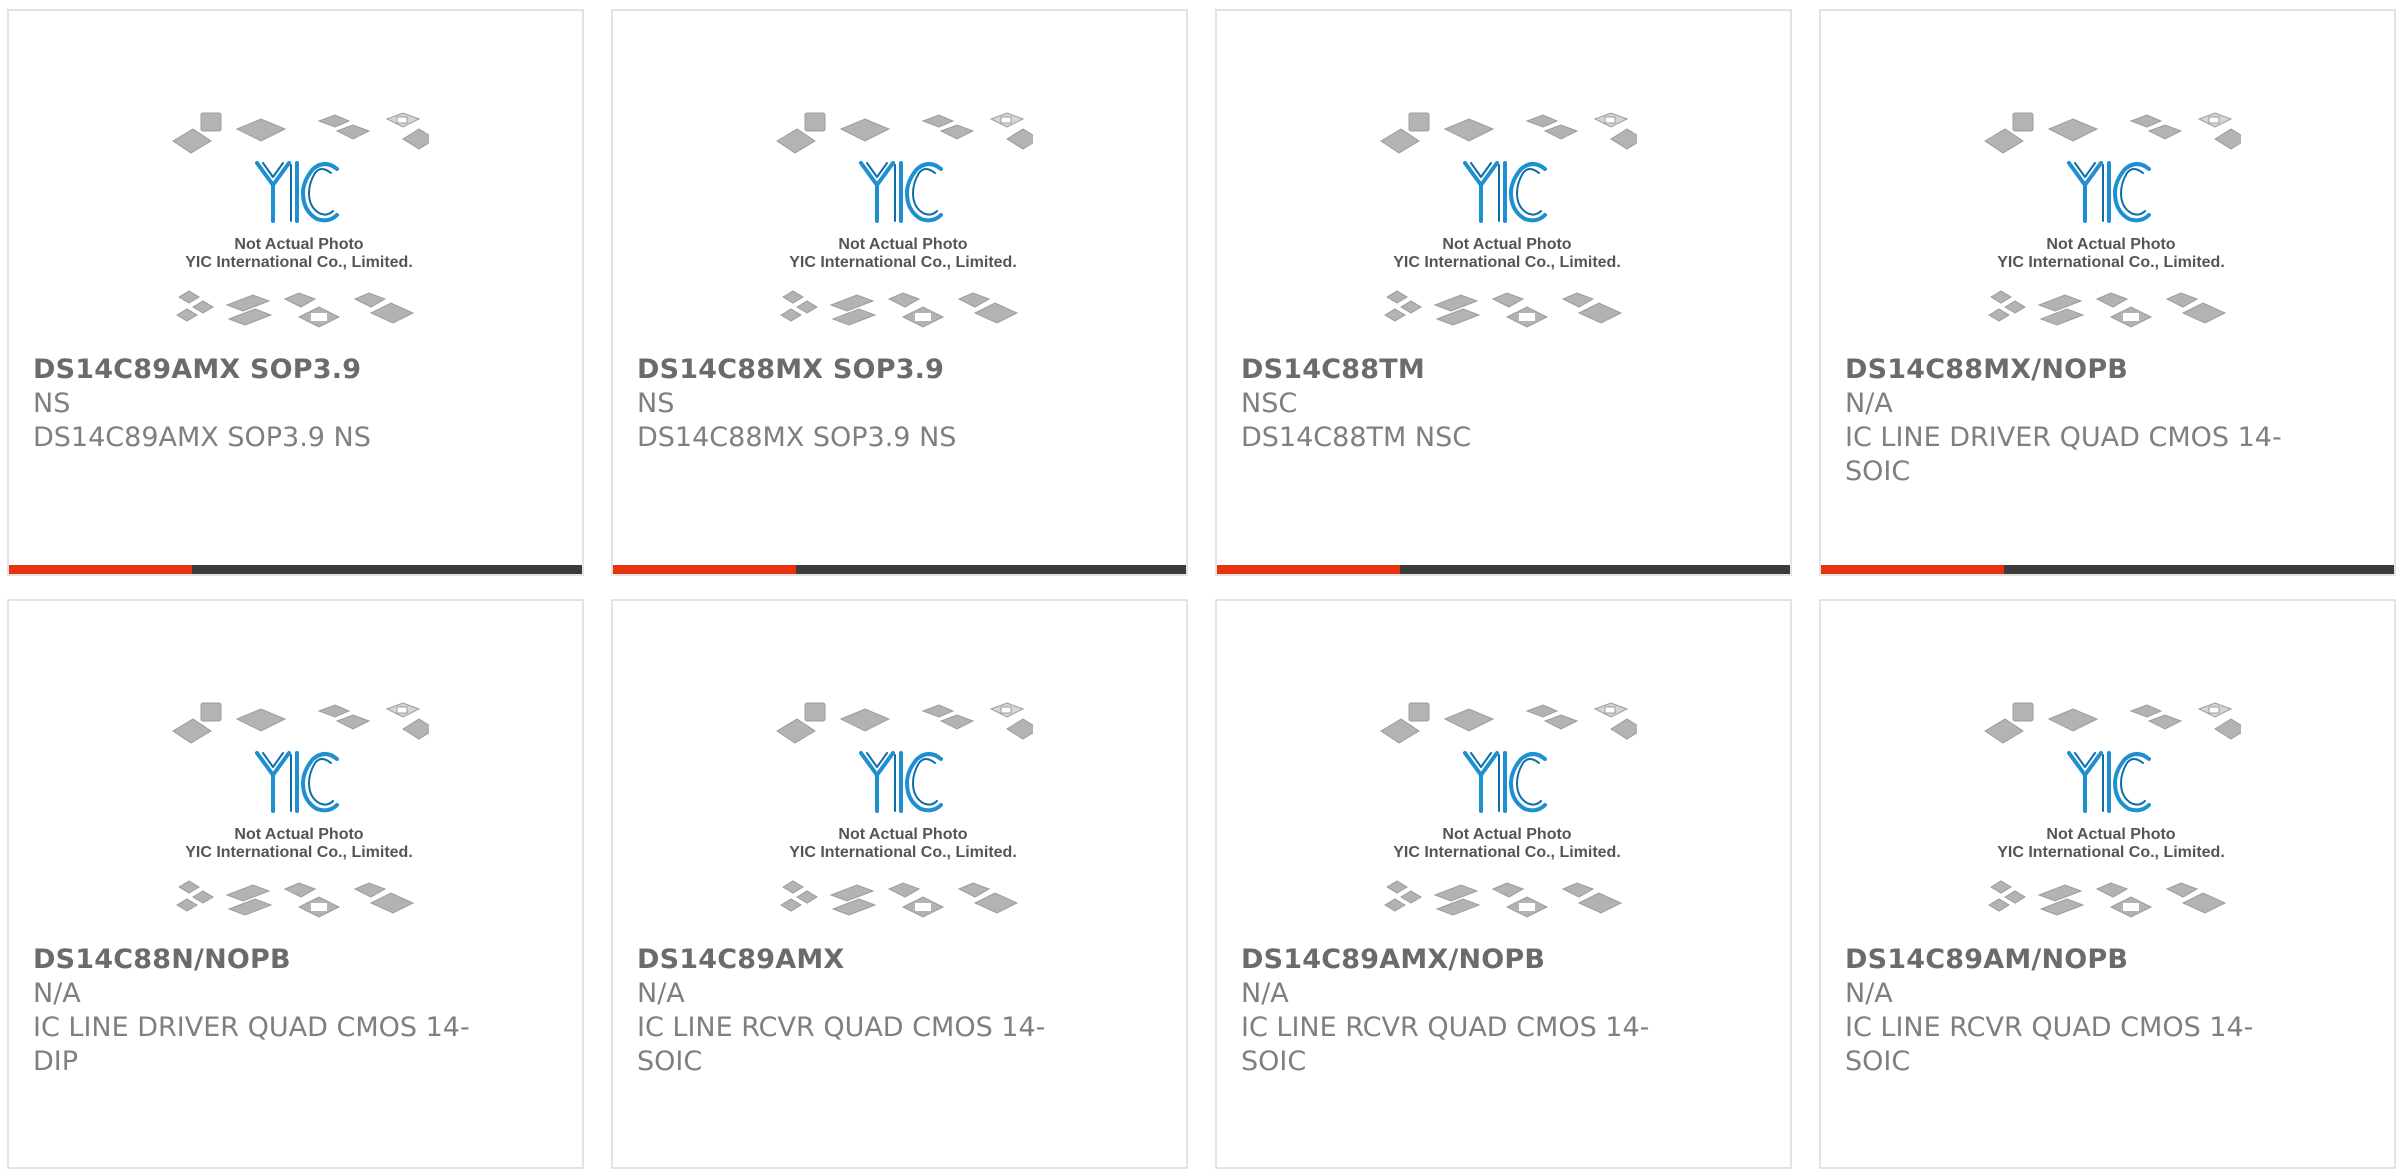  I want to click on part-number: DS14C89AMX SOP3.9, so click(283, 370).